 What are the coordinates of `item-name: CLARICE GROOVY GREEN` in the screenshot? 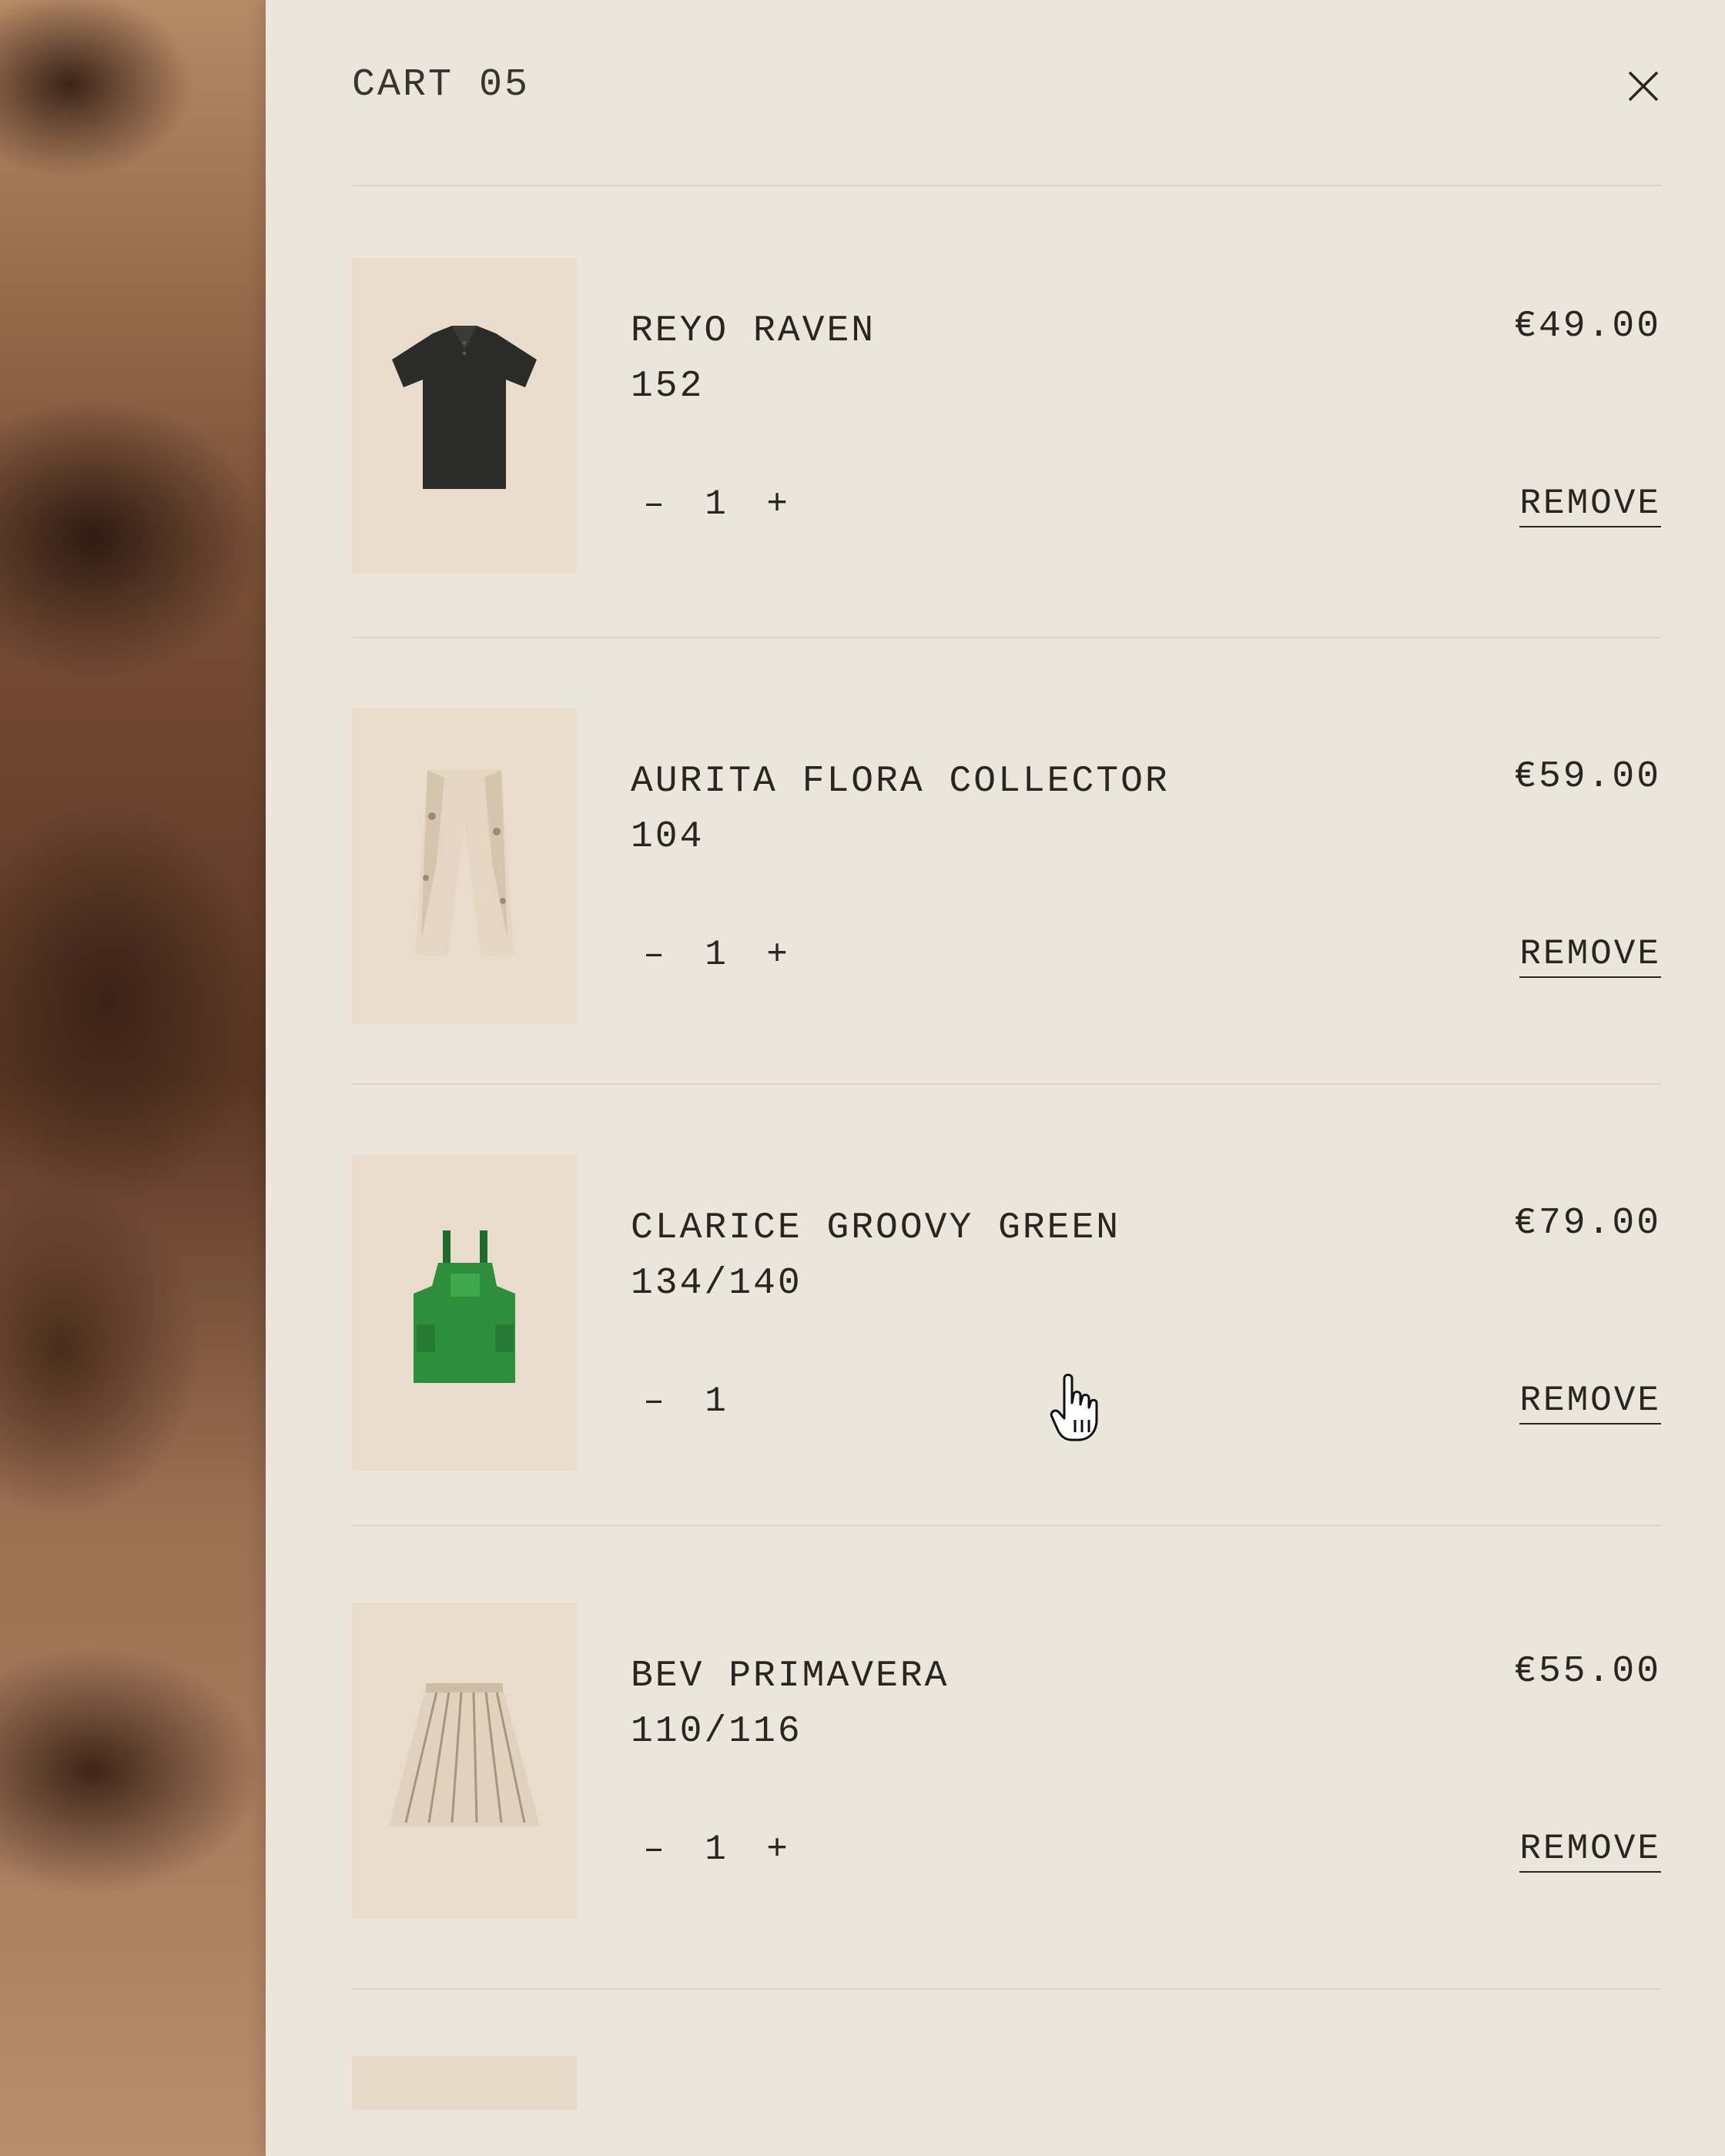 It's located at (876, 1228).